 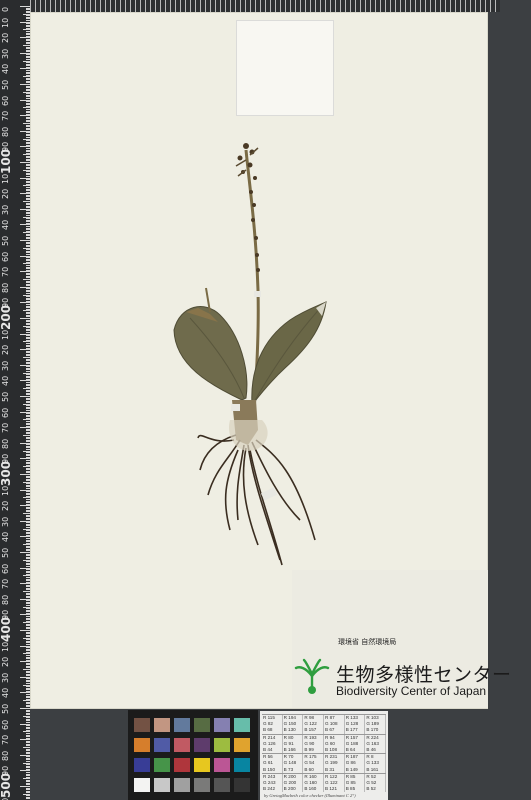 What do you see at coordinates (257, 294) in the screenshot?
I see `stem-tape` at bounding box center [257, 294].